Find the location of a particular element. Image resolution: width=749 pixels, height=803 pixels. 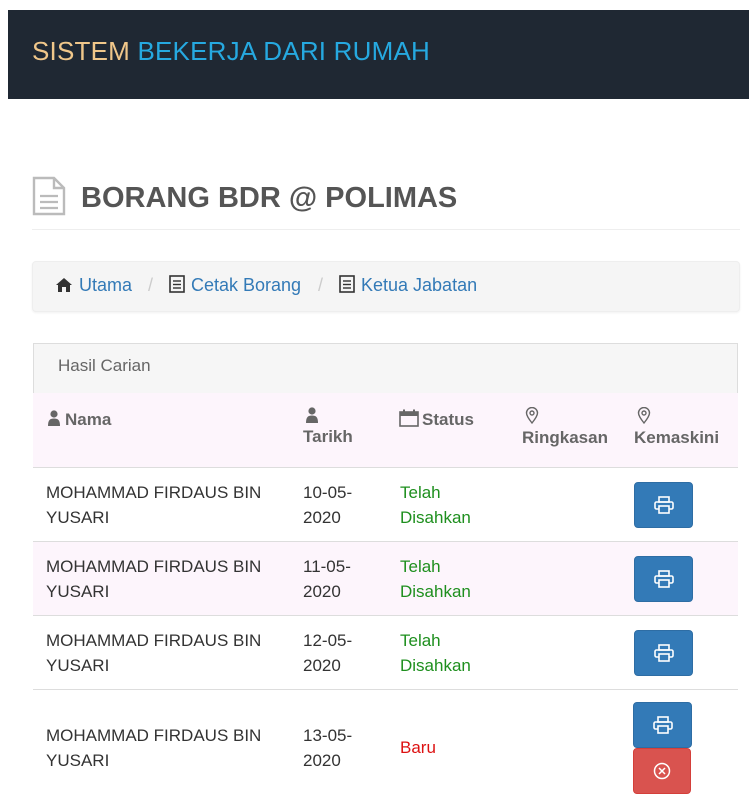

breadcrumb-cetak-borang: Cetak Borang is located at coordinates (235, 285).